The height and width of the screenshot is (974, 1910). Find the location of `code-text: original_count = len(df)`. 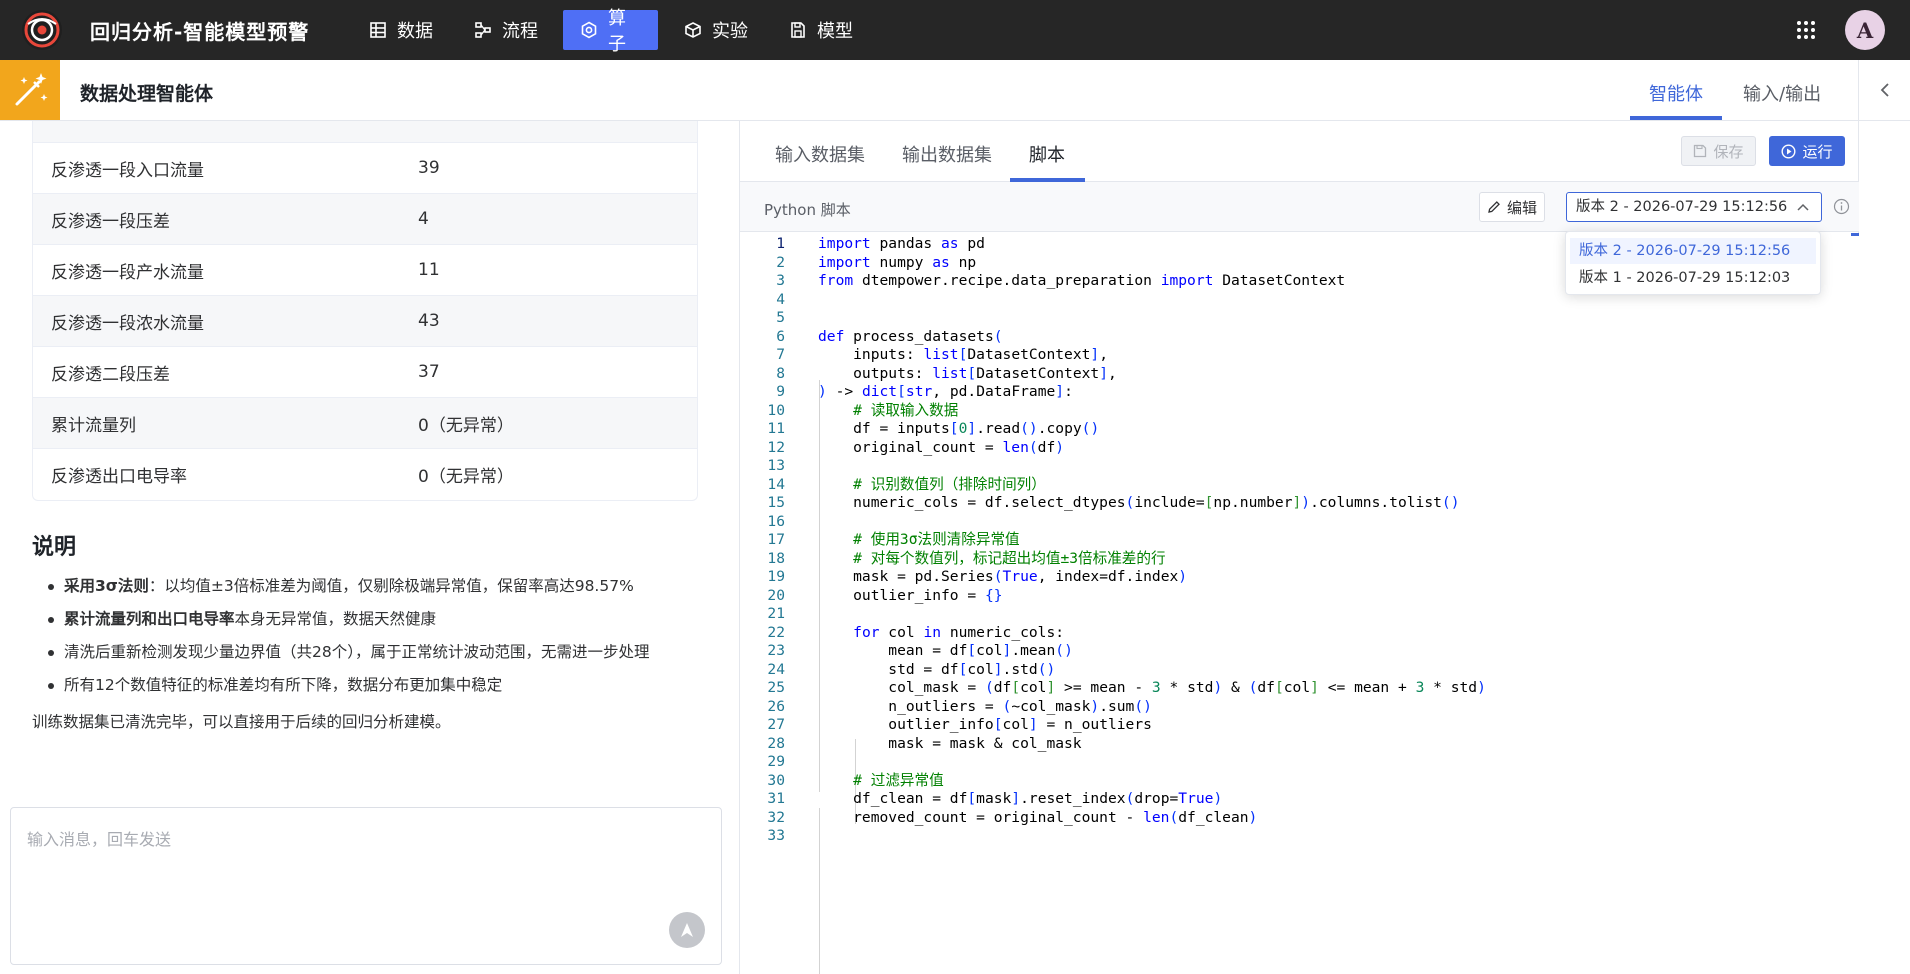

code-text: original_count = len(df) is located at coordinates (941, 447).